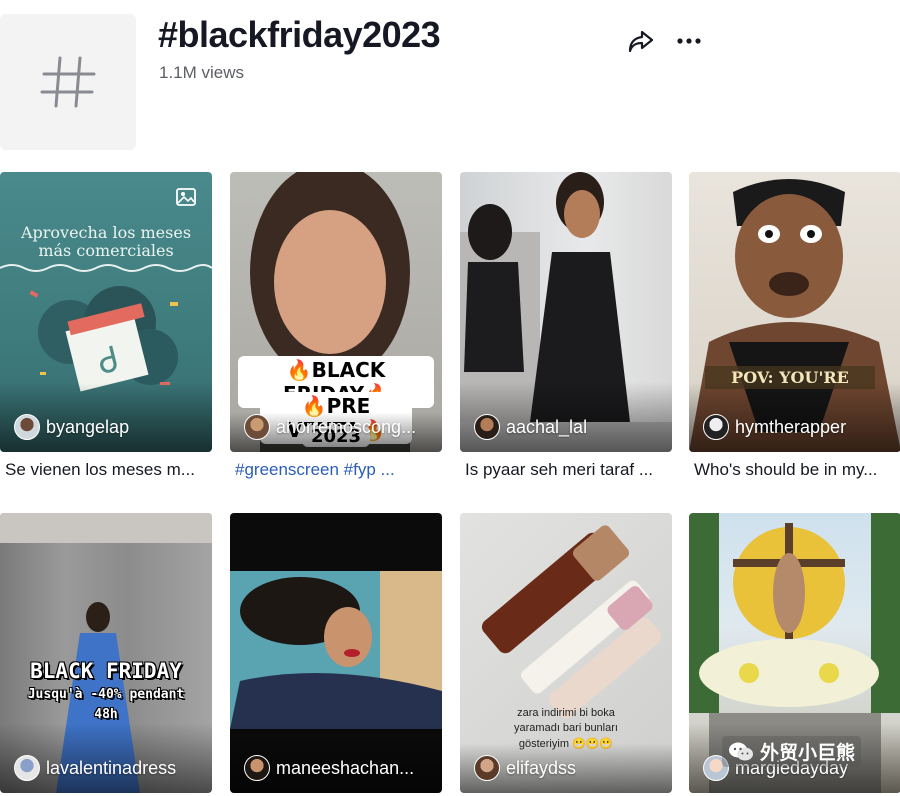 This screenshot has height=796, width=900. What do you see at coordinates (111, 767) in the screenshot?
I see `author-name: lavalentinadress` at bounding box center [111, 767].